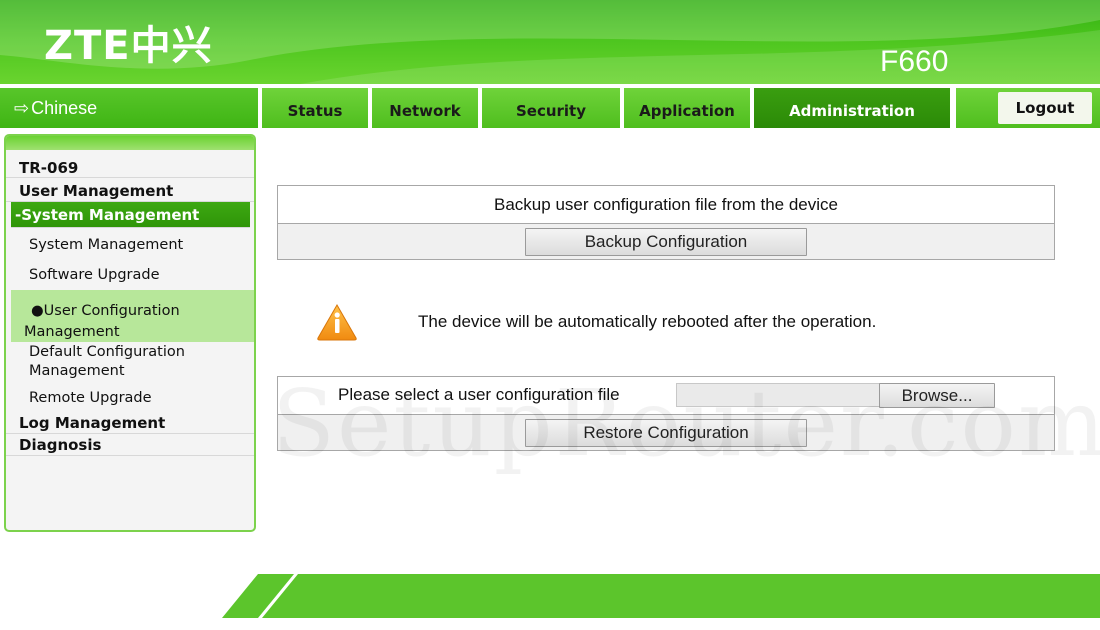 Image resolution: width=1100 pixels, height=630 pixels. What do you see at coordinates (130, 363) in the screenshot?
I see `sidebar-sub-default-configuration-management: Default Configuration Management` at bounding box center [130, 363].